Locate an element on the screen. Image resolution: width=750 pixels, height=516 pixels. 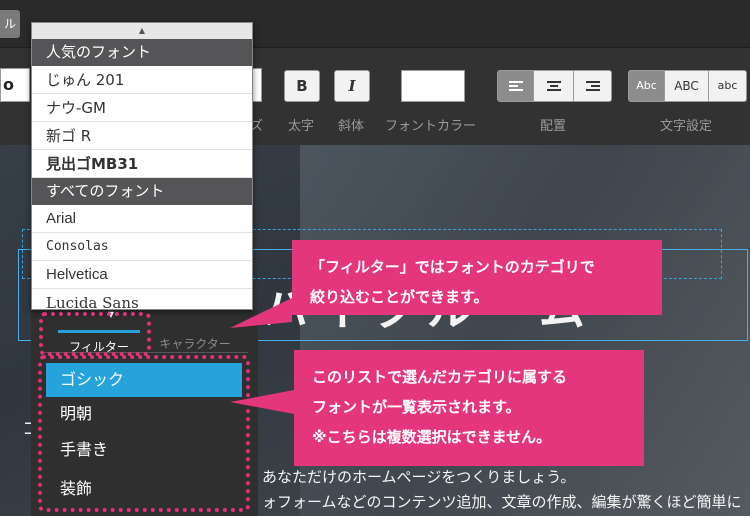
filter-callout-line-2: 絞り込むことができます。 is located at coordinates (399, 297).